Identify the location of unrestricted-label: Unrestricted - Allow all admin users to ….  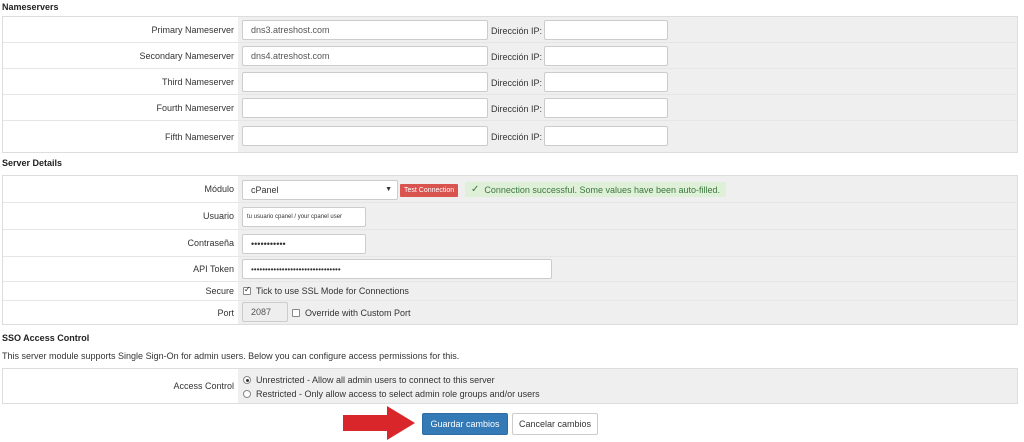
(375, 380).